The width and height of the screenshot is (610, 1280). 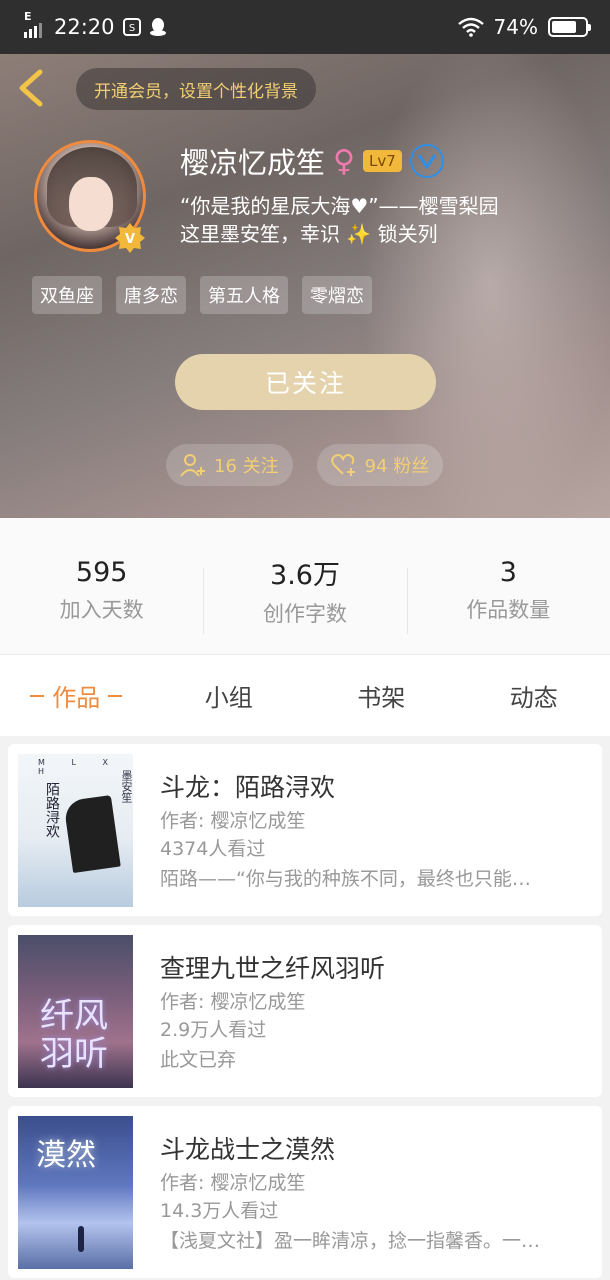 What do you see at coordinates (196, 89) in the screenshot?
I see `vip-banner: 开通会员，设置个性化背景` at bounding box center [196, 89].